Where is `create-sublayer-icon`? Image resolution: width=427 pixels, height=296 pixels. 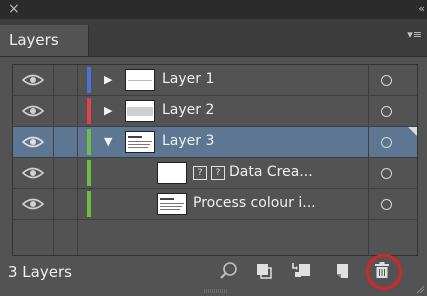
create-sublayer-icon is located at coordinates (301, 271).